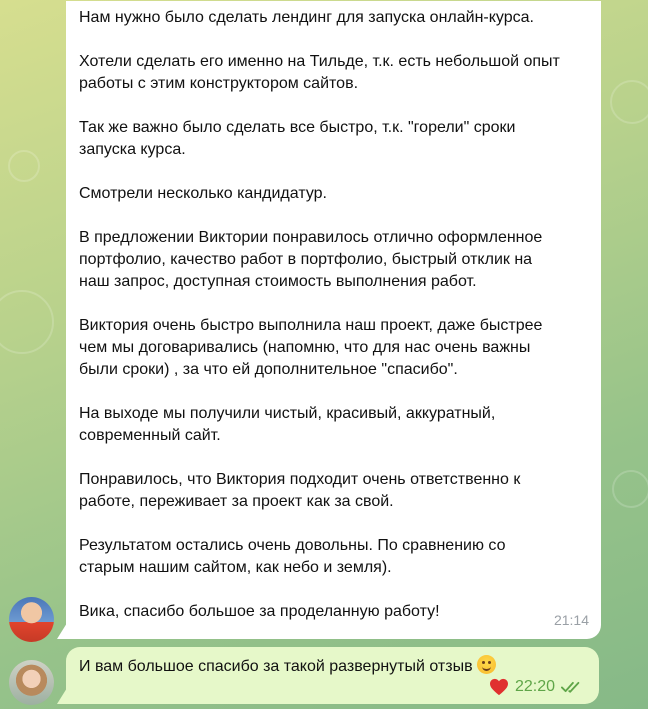 The width and height of the screenshot is (648, 709). Describe the element at coordinates (31, 619) in the screenshot. I see `sender-avatar` at that location.